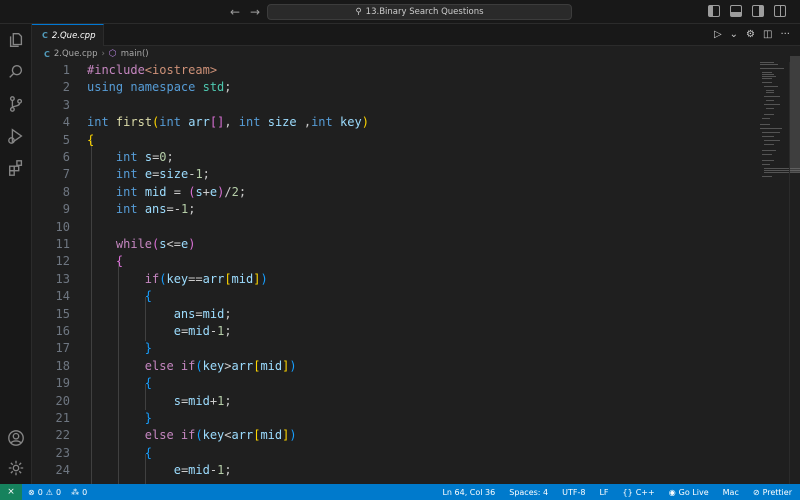 The height and width of the screenshot is (500, 800). What do you see at coordinates (416, 54) in the screenshot?
I see `breadcrumb: C 2.Que.cpp › ⬡ main()` at bounding box center [416, 54].